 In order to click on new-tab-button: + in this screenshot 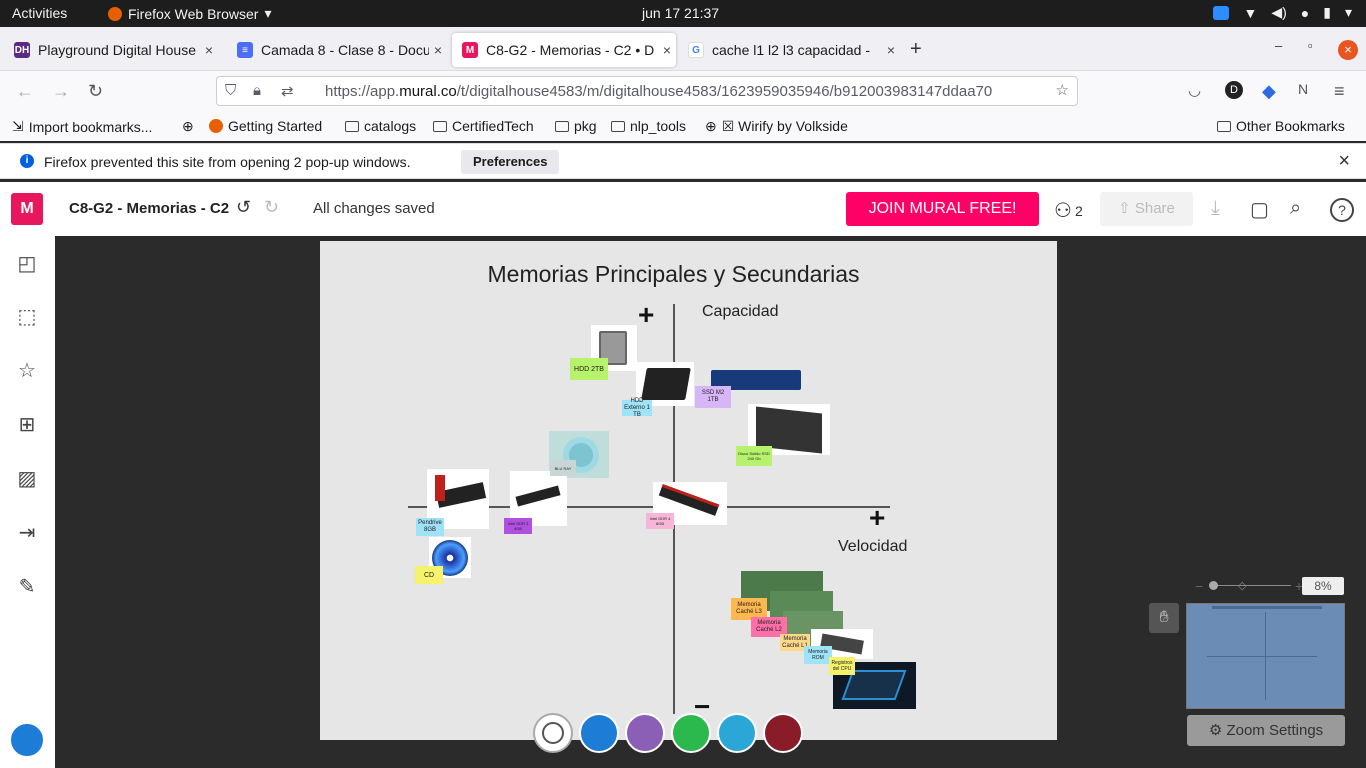, I will do `click(916, 49)`.